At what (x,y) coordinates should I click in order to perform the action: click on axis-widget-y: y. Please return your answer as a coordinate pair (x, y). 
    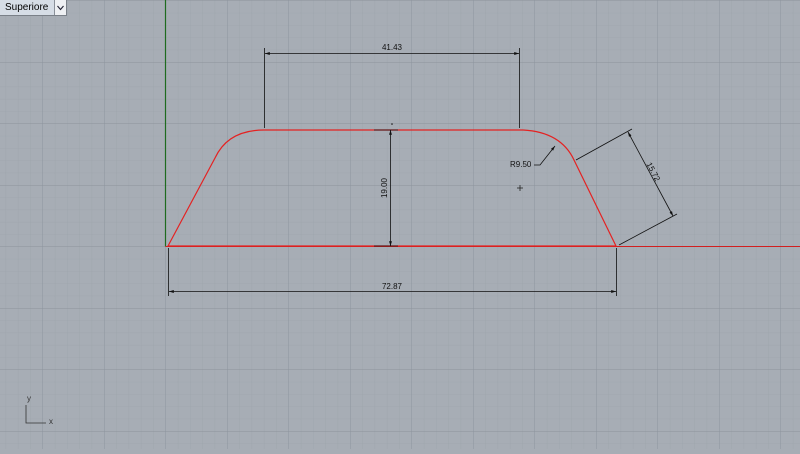
    Looking at the image, I should click on (29, 398).